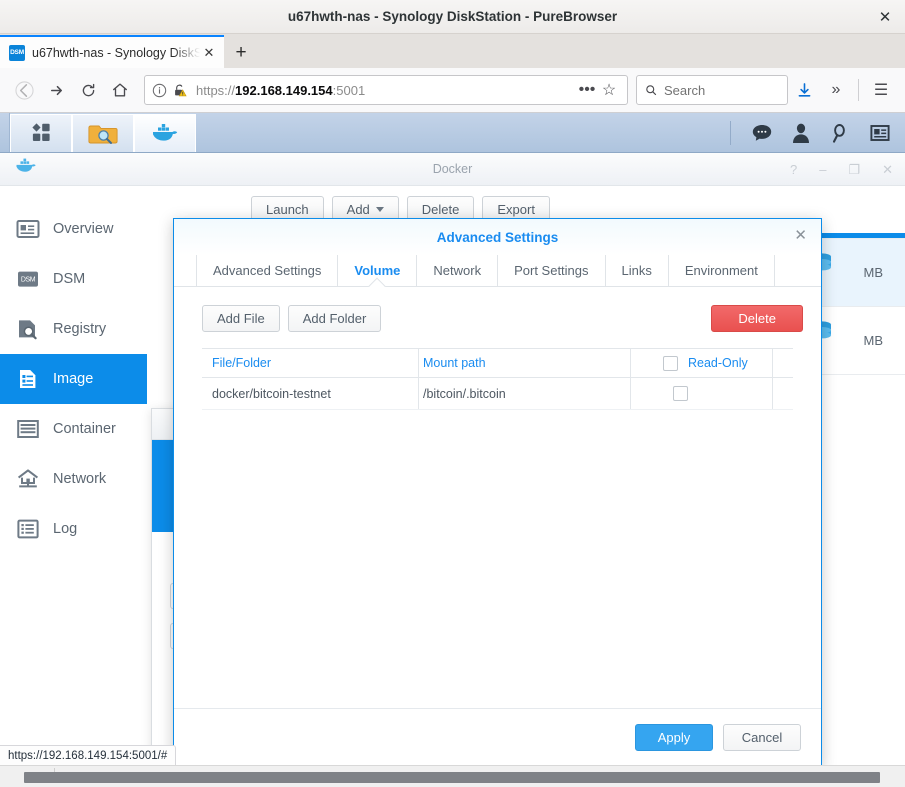 The height and width of the screenshot is (787, 905). I want to click on delete-volume-label: Delete, so click(757, 318).